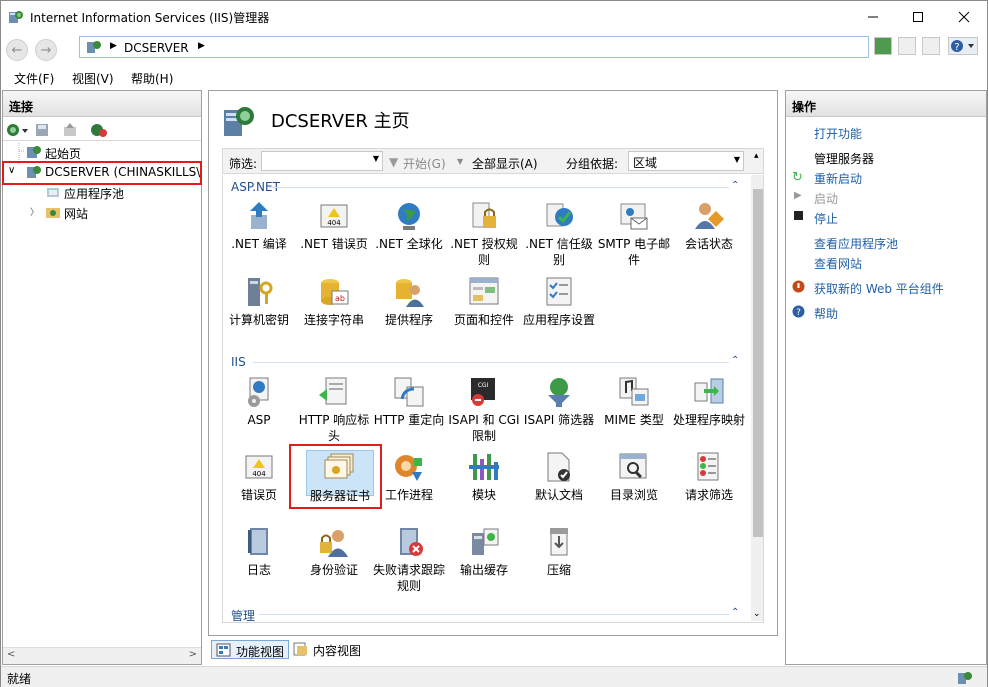 Image resolution: width=988 pixels, height=687 pixels. I want to click on show-all-button: 全部显示(A), so click(505, 163).